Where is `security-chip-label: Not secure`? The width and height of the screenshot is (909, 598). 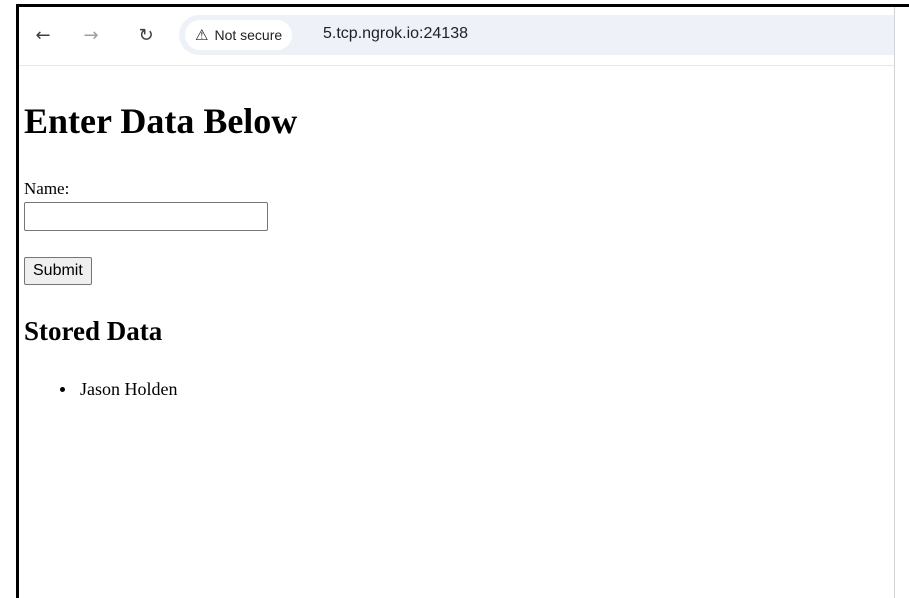 security-chip-label: Not secure is located at coordinates (248, 35).